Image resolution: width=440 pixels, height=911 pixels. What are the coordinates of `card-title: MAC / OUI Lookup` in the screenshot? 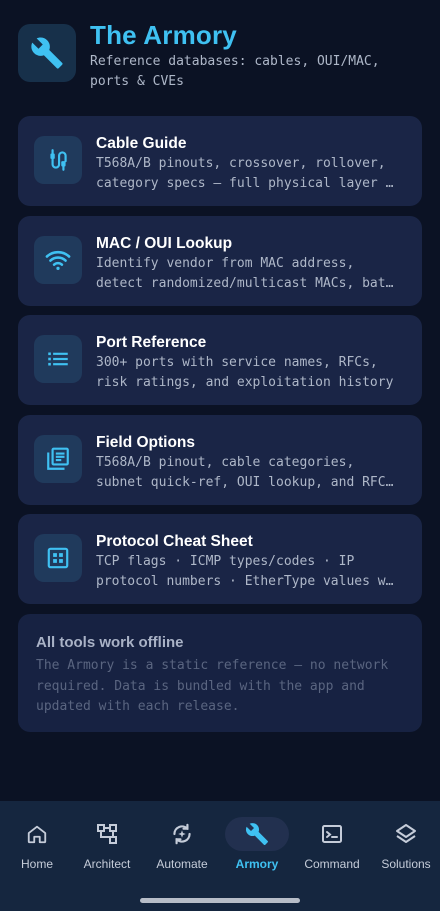 It's located at (164, 243).